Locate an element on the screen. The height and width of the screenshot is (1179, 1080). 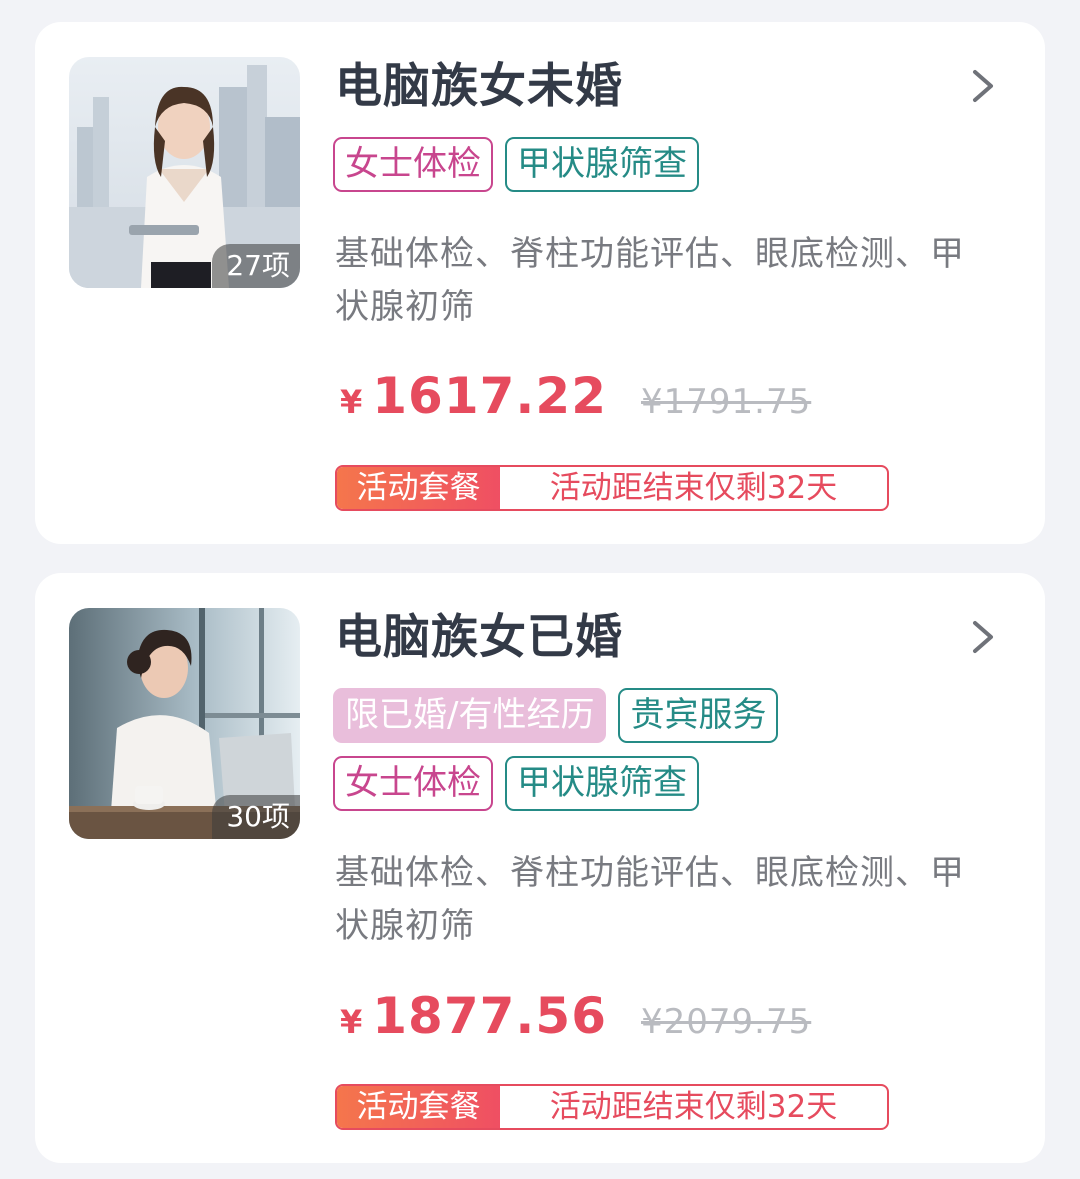
original-price: ¥1791.75 is located at coordinates (726, 402).